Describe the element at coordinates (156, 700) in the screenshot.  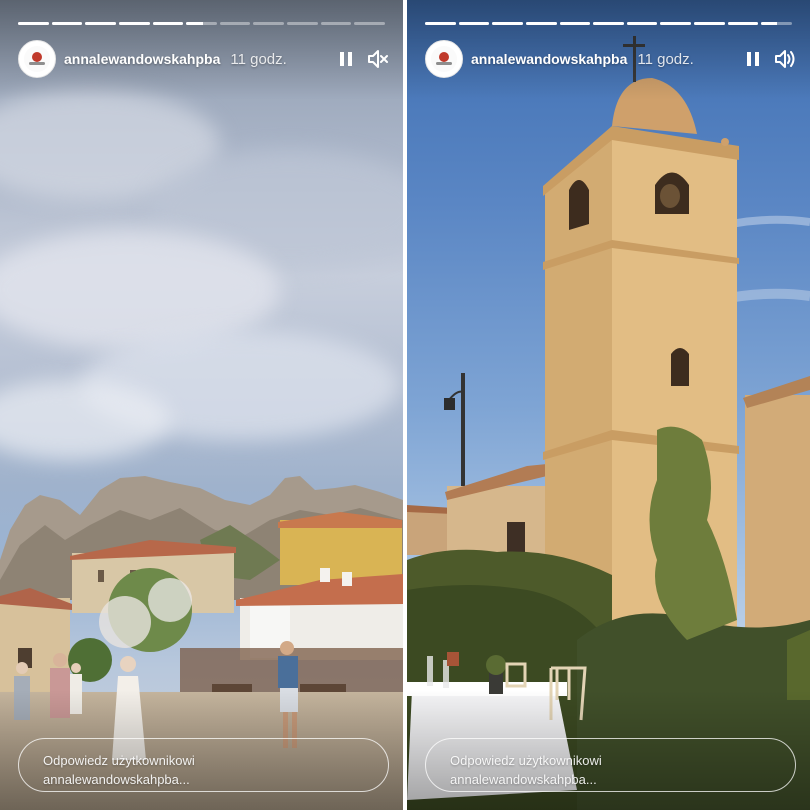
I see `people-left` at that location.